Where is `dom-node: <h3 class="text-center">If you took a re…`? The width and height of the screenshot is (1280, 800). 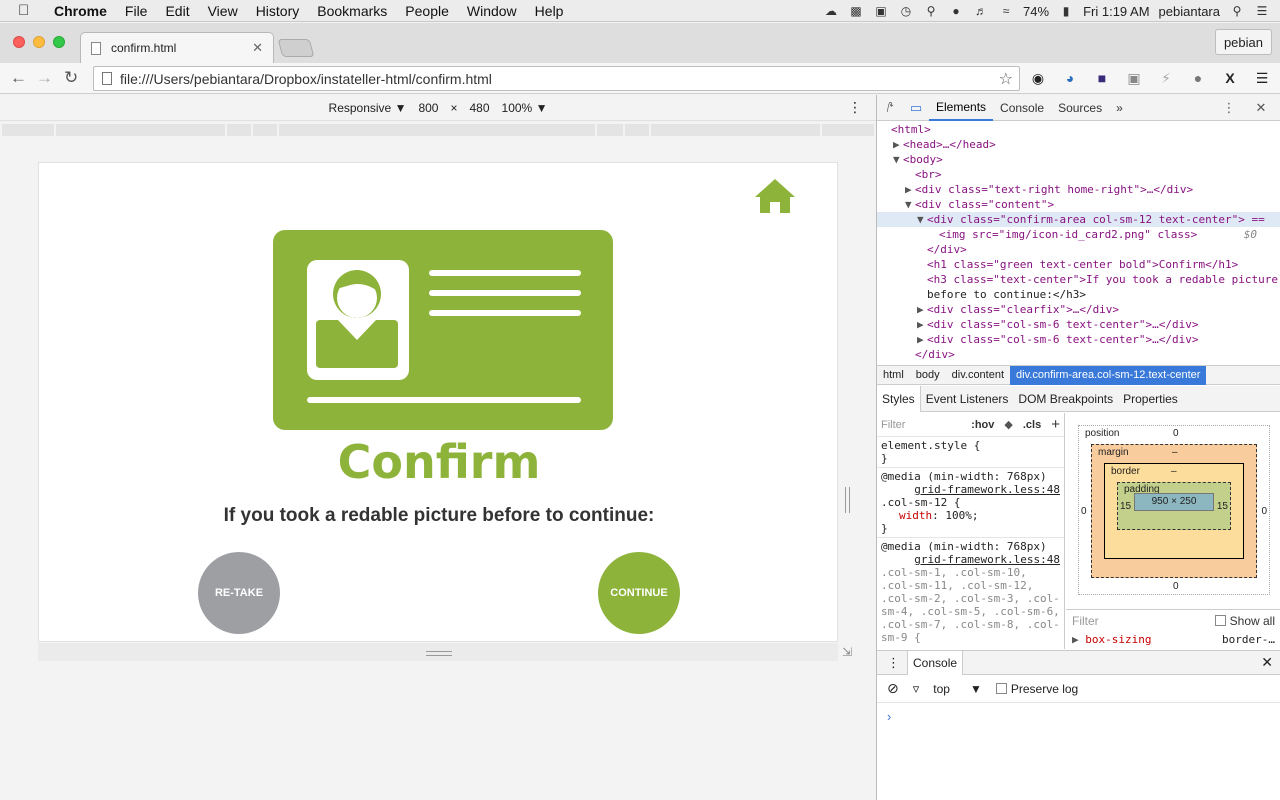
dom-node: <h3 class="text-center">If you took a re… is located at coordinates (1078, 279).